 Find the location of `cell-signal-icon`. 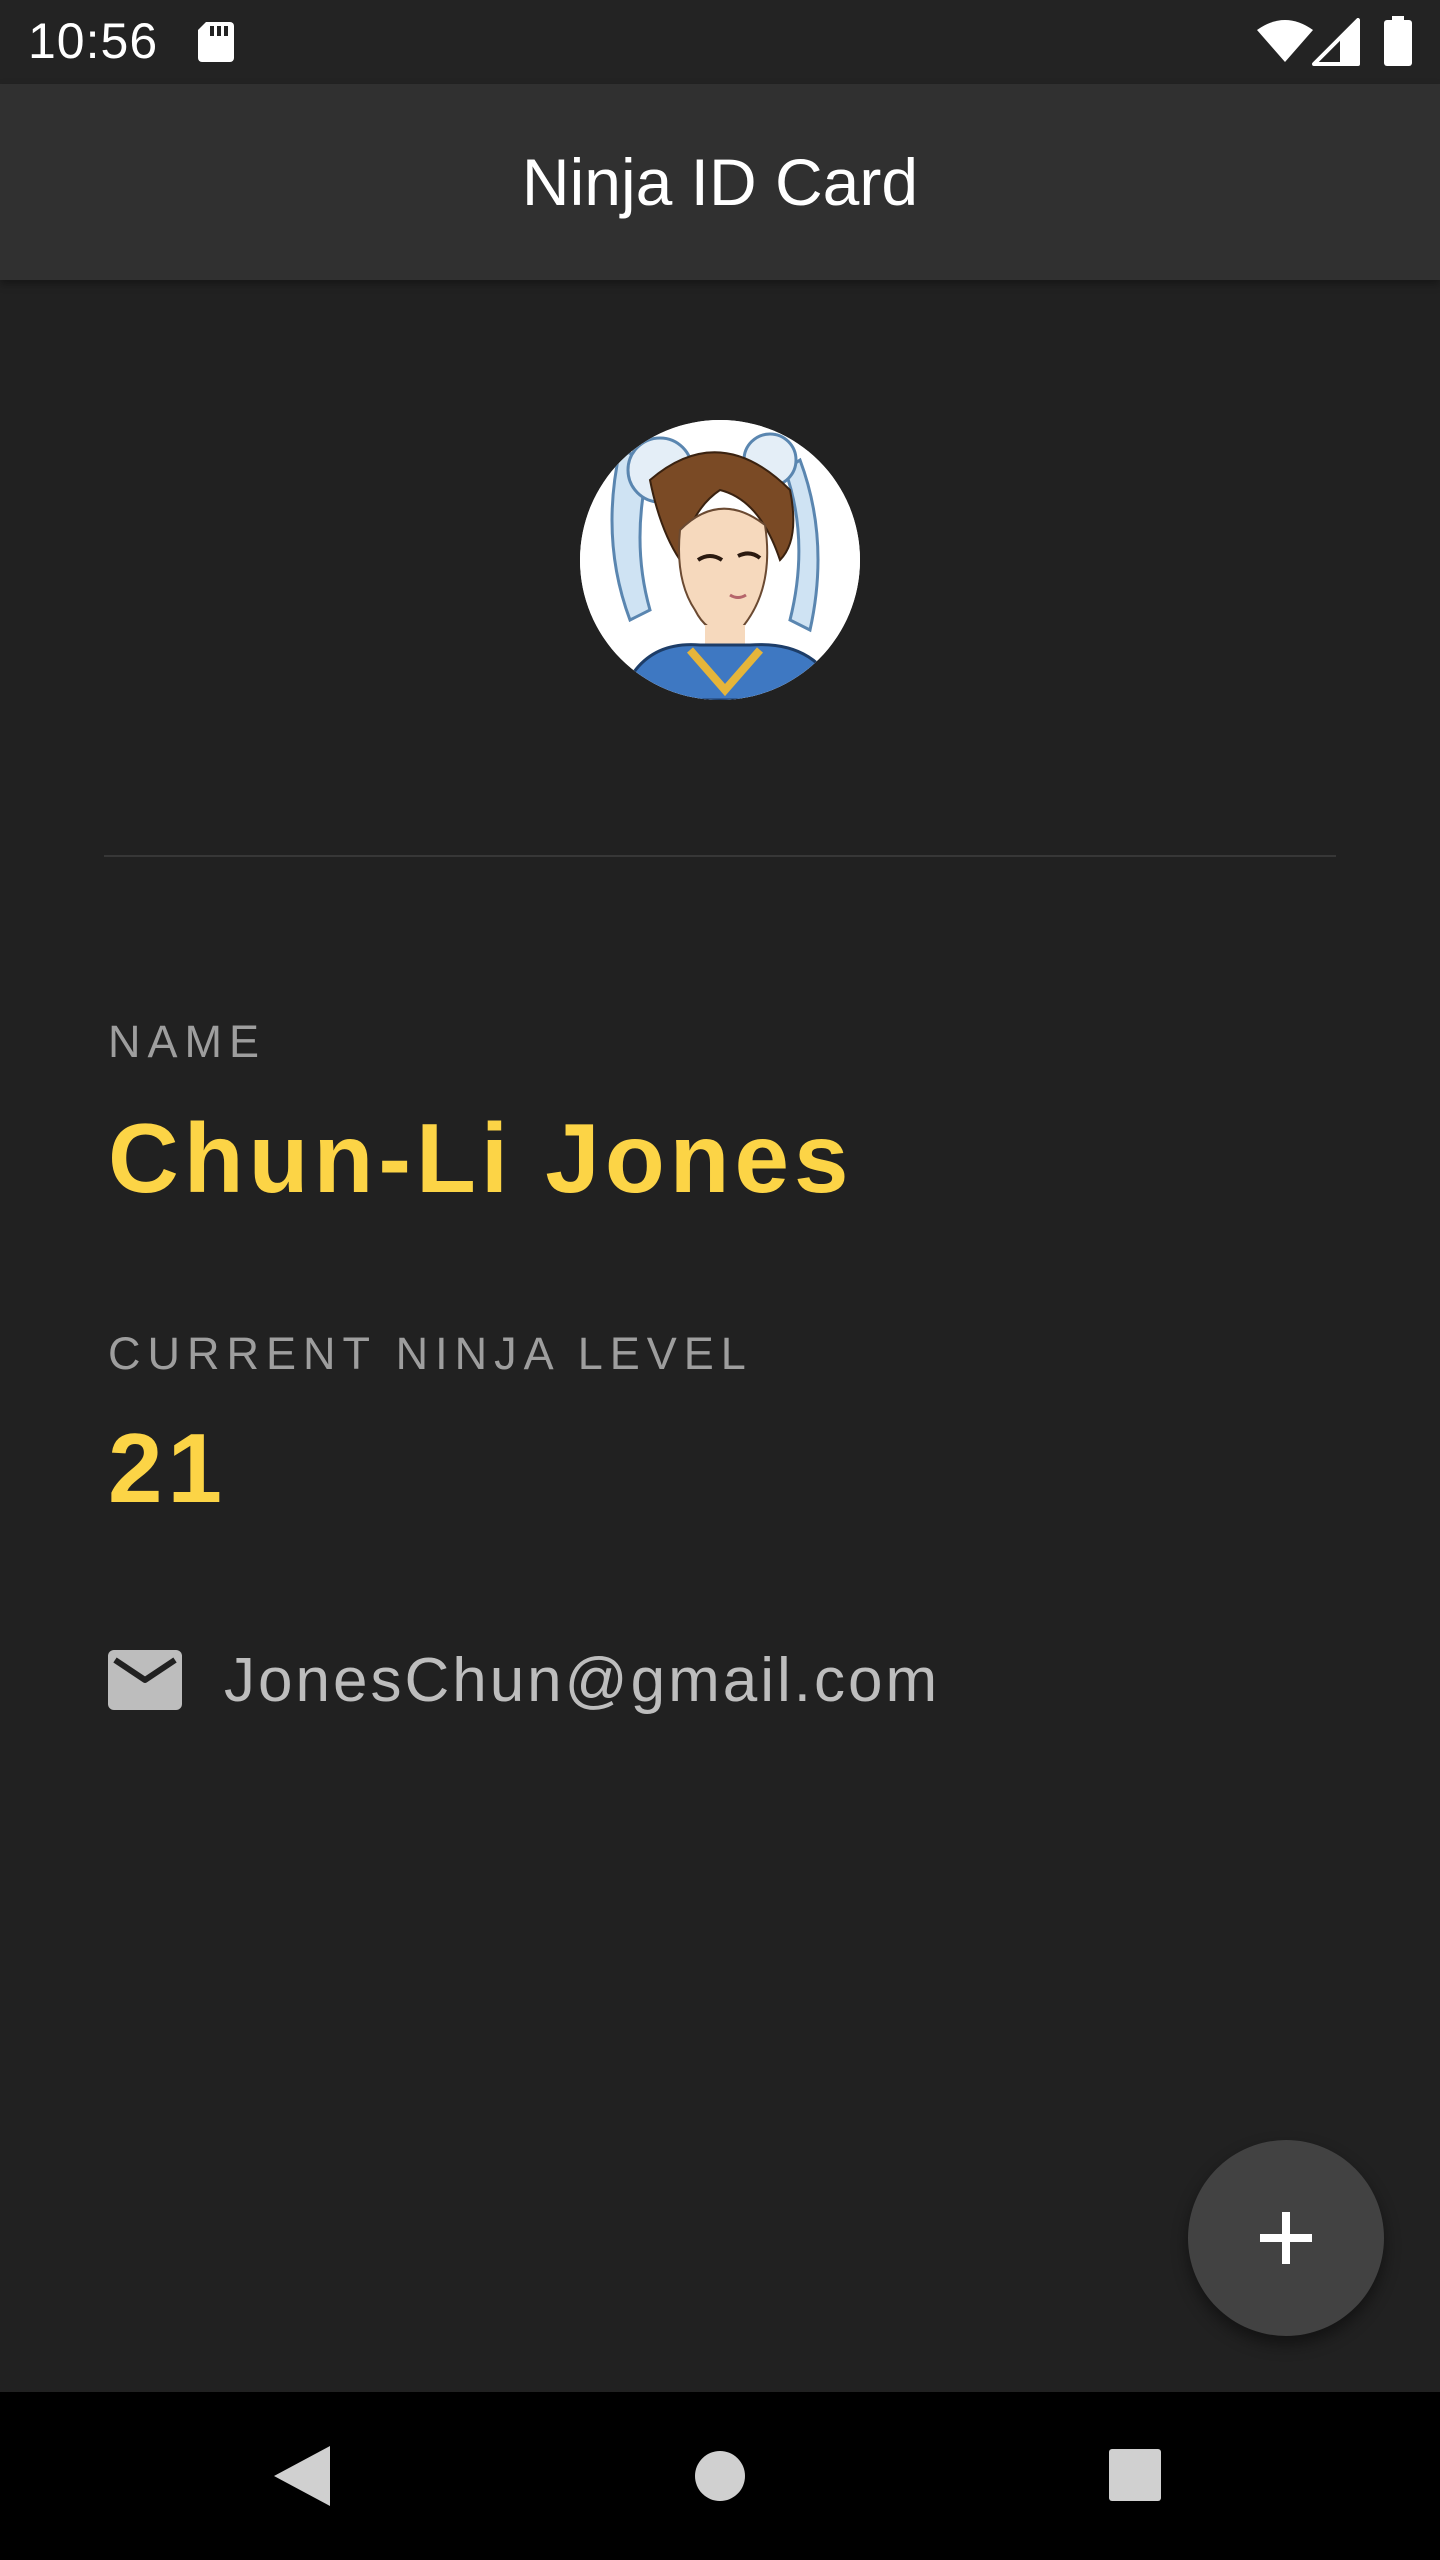

cell-signal-icon is located at coordinates (1336, 42).